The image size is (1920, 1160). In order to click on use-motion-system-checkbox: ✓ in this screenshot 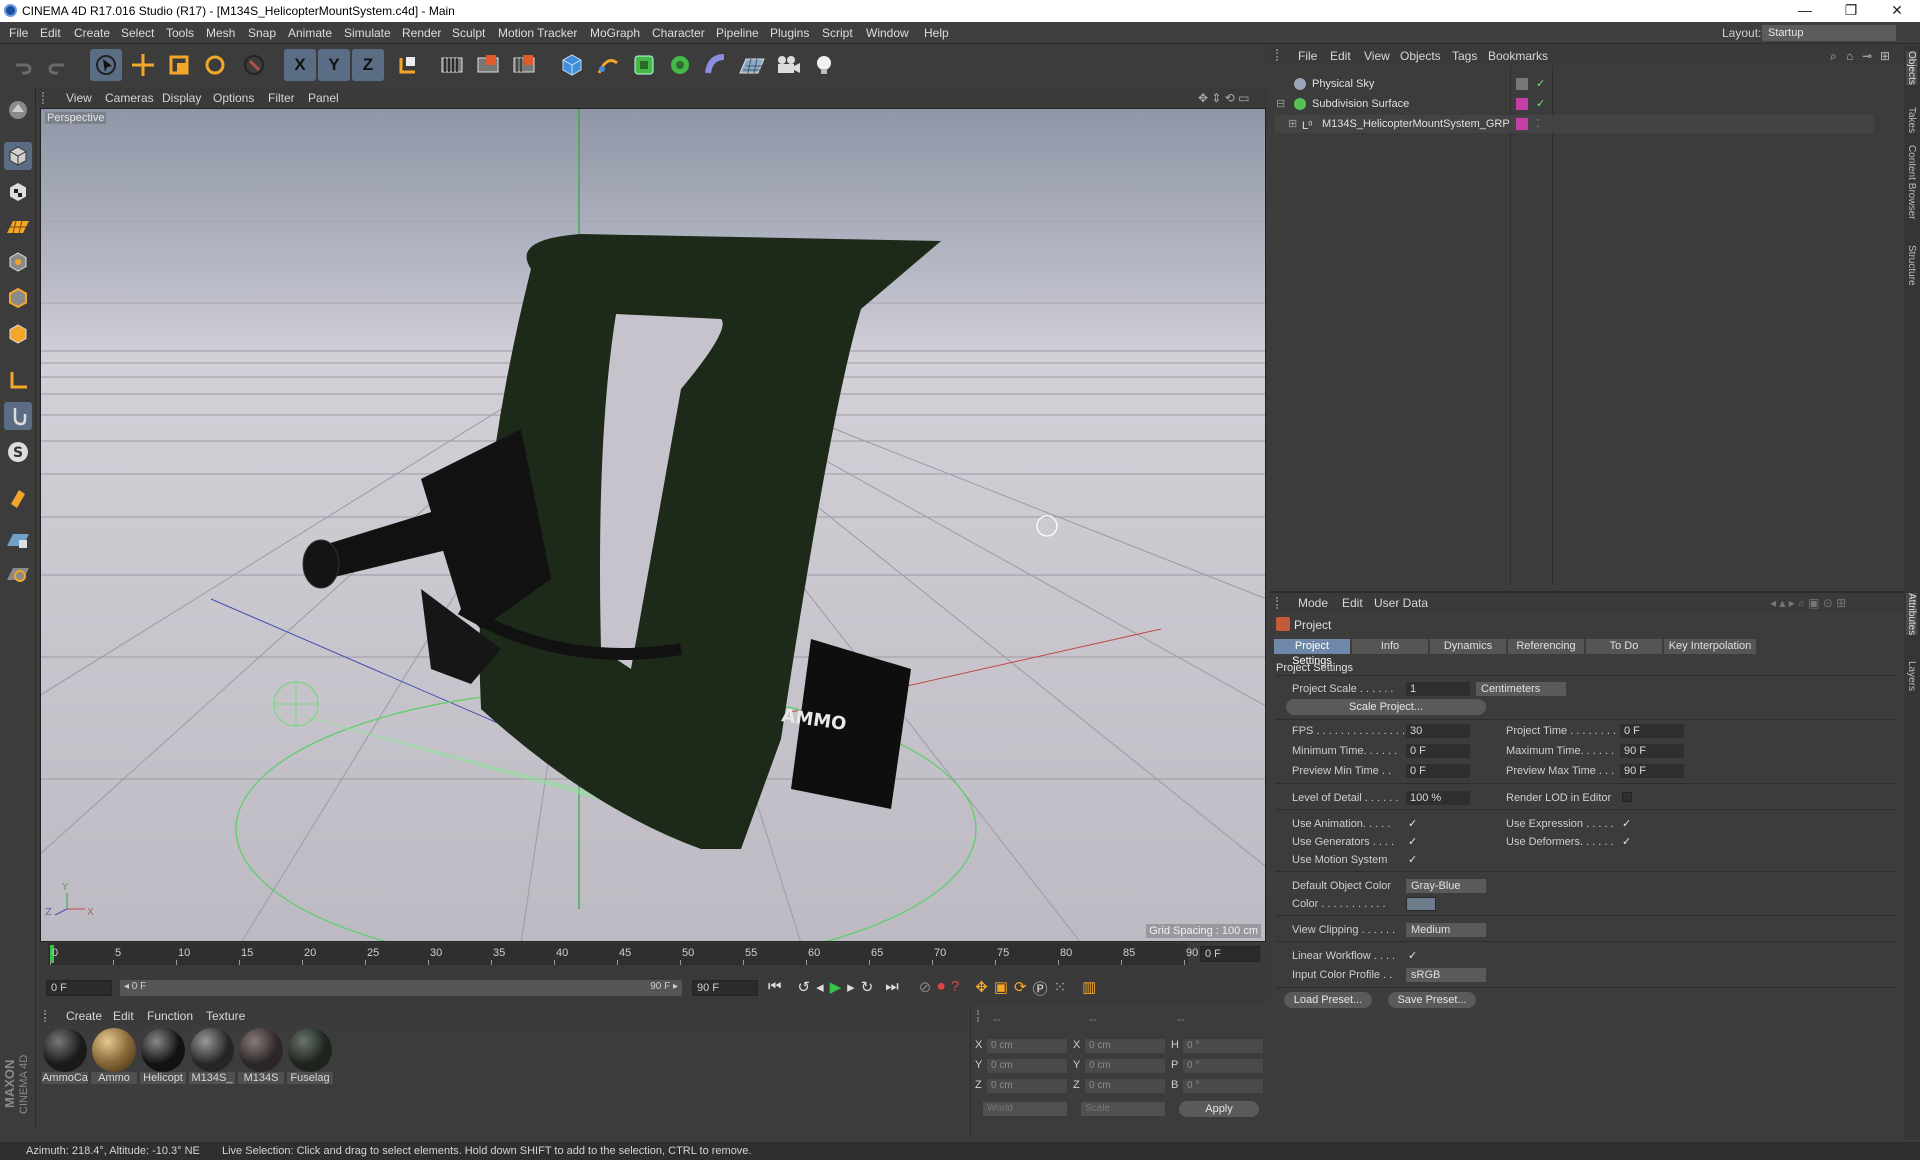, I will do `click(1413, 860)`.